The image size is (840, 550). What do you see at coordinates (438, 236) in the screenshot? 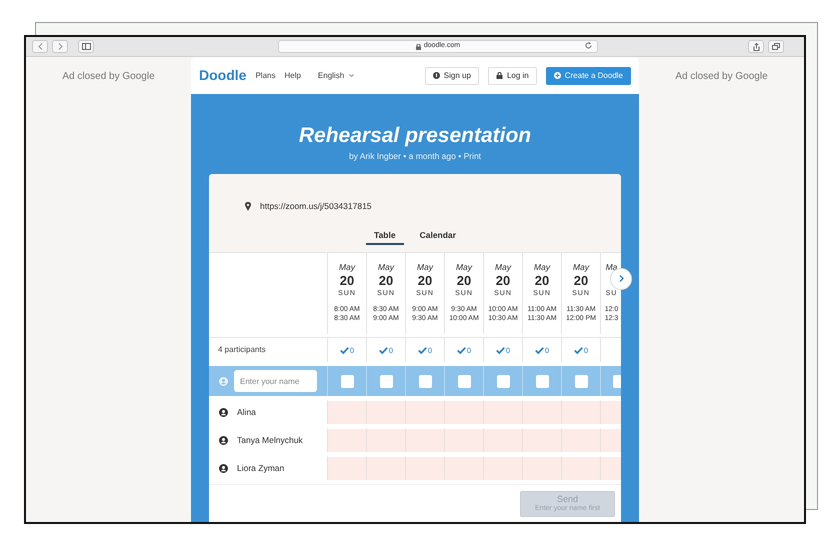
I see `view-tab: Calendar` at bounding box center [438, 236].